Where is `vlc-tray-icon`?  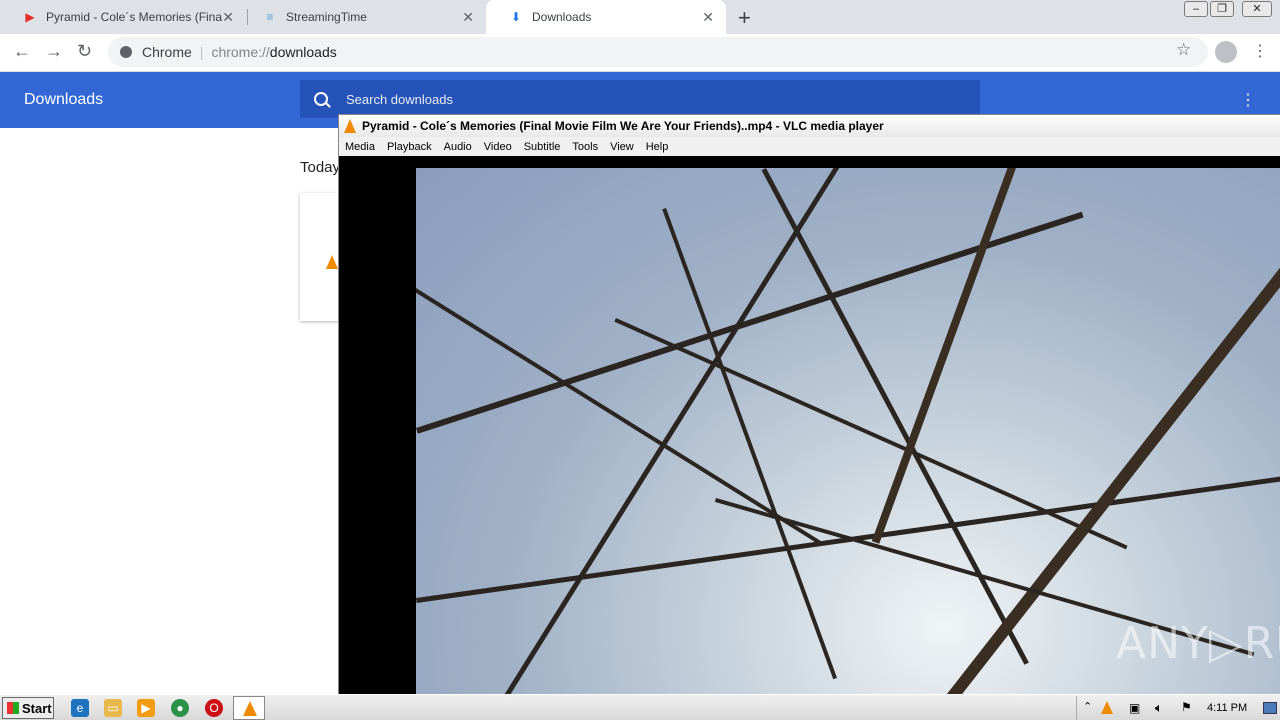
vlc-tray-icon is located at coordinates (1107, 707).